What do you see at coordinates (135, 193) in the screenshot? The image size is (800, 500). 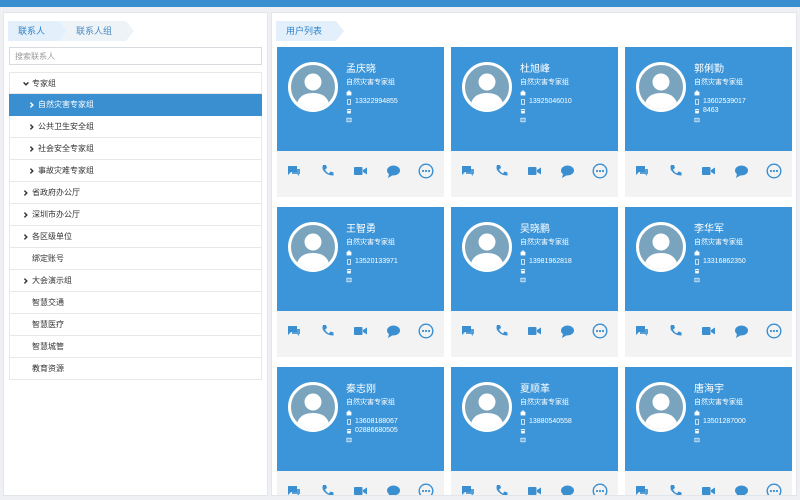 I see `tree-item: 省政府办公厅` at bounding box center [135, 193].